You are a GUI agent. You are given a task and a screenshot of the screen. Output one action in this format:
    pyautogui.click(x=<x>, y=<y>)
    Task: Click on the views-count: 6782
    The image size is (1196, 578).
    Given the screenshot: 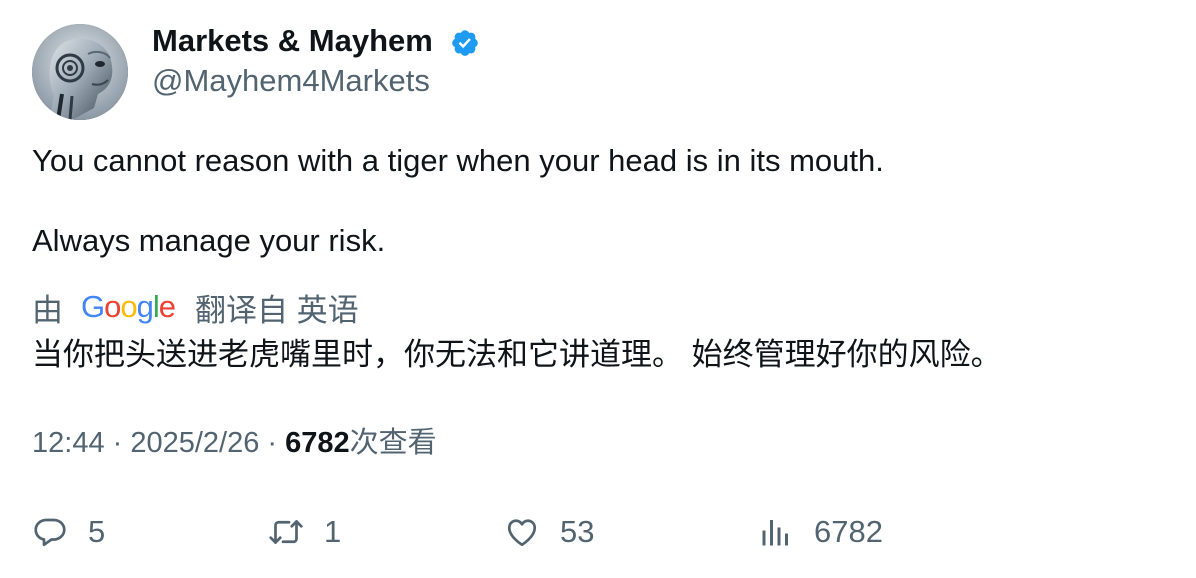 What is the action you would take?
    pyautogui.click(x=317, y=443)
    